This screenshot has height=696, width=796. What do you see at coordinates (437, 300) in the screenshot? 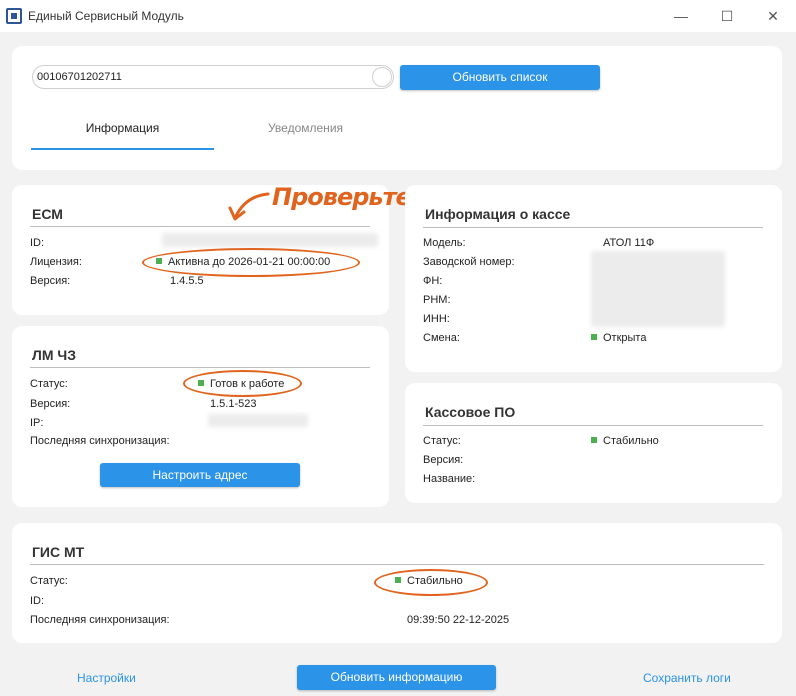
I see `kassa-rnm-label: РНМ:` at bounding box center [437, 300].